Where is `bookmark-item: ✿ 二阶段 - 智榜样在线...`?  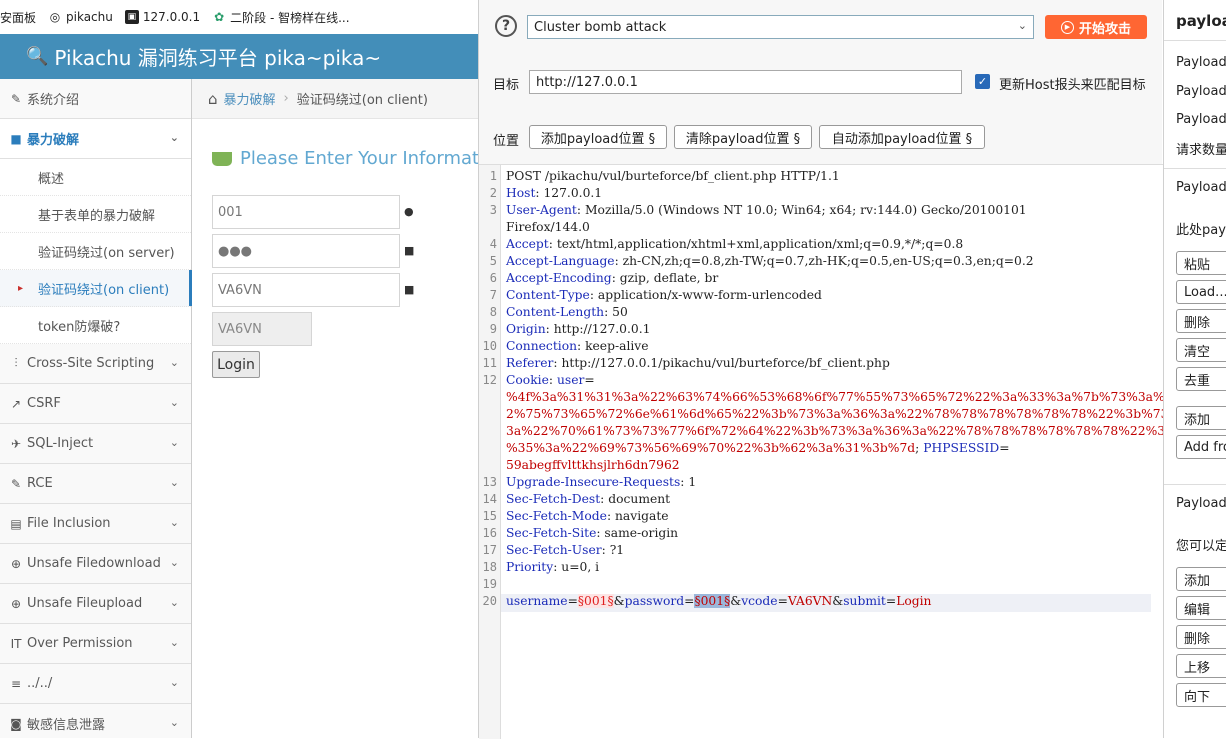
bookmark-item: ✿ 二阶段 - 智榜样在线... is located at coordinates (280, 17).